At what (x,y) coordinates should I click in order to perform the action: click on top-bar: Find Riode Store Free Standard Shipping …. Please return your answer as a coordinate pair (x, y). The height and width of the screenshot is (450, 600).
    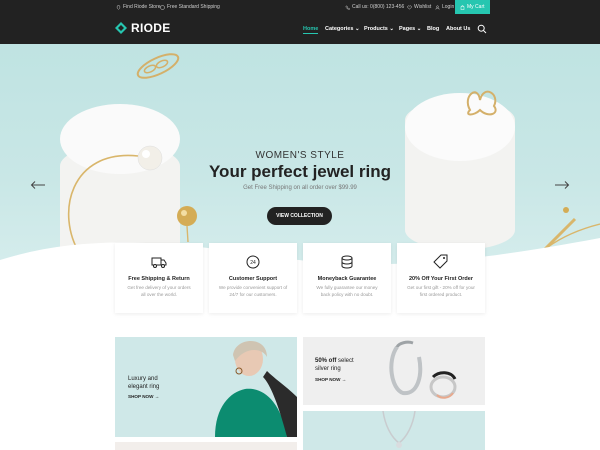
    Looking at the image, I should click on (300, 7).